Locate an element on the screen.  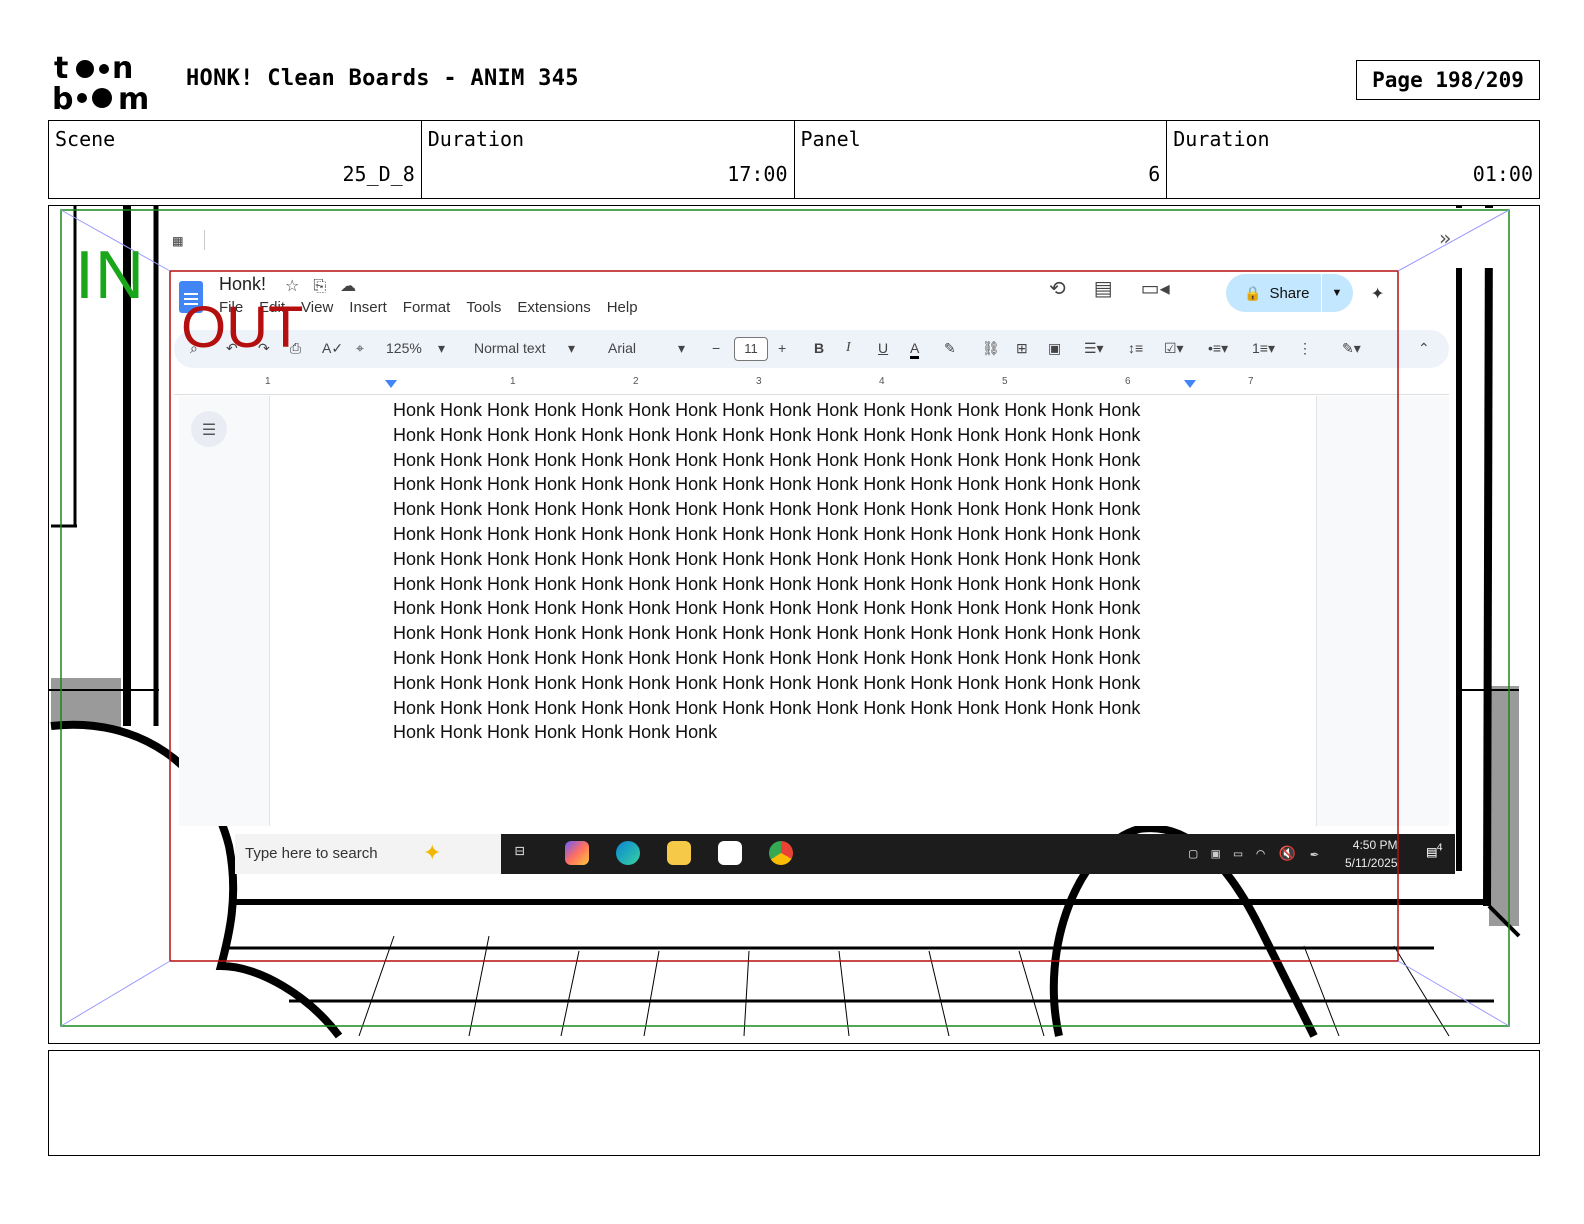
panel-duration-label: Duration is located at coordinates (1221, 139).